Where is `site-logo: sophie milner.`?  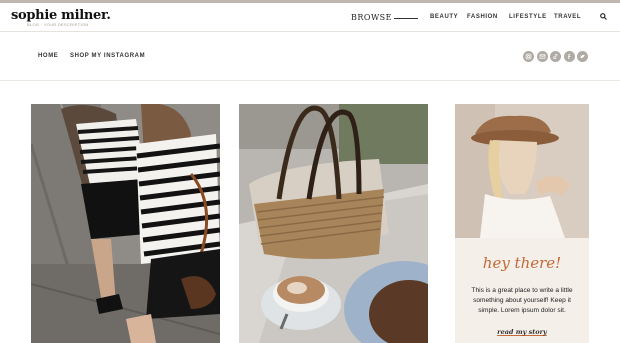 site-logo: sophie milner. is located at coordinates (61, 15).